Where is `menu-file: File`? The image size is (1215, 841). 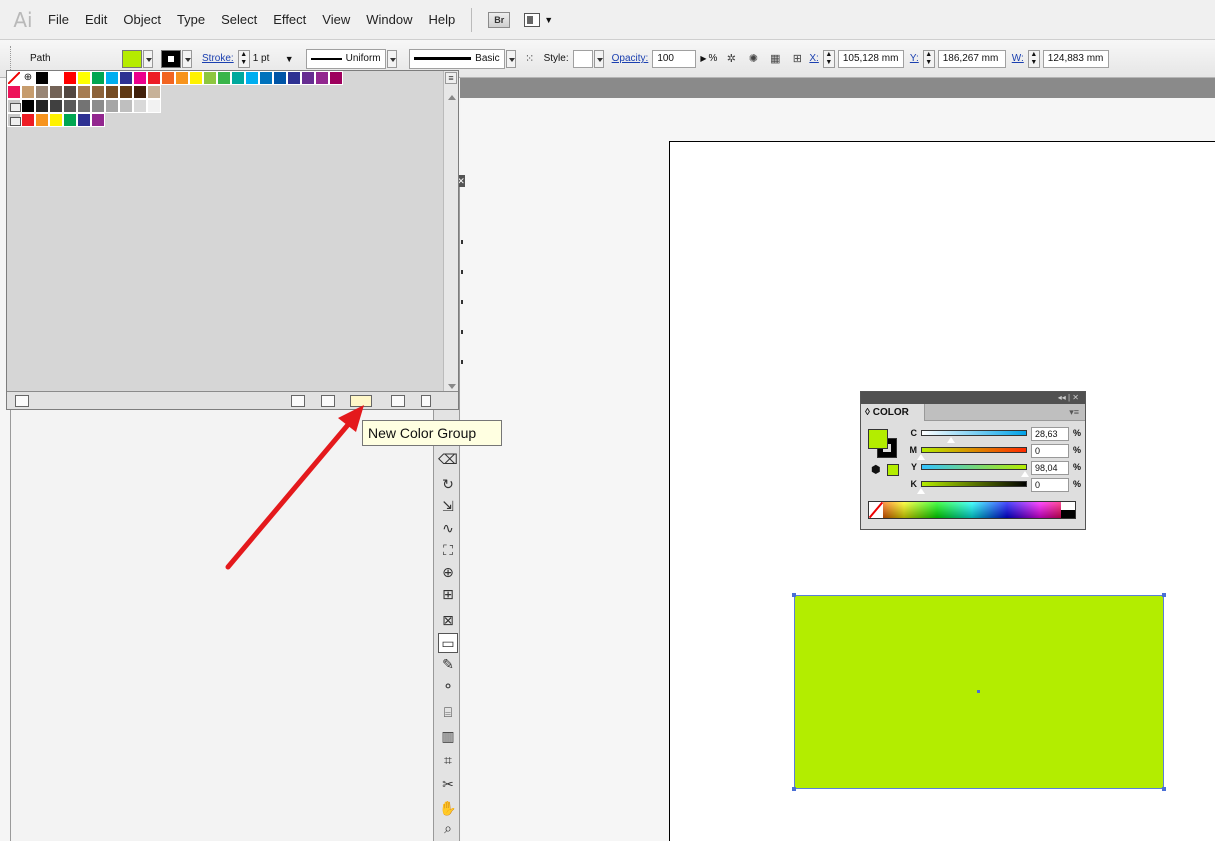 menu-file: File is located at coordinates (58, 20).